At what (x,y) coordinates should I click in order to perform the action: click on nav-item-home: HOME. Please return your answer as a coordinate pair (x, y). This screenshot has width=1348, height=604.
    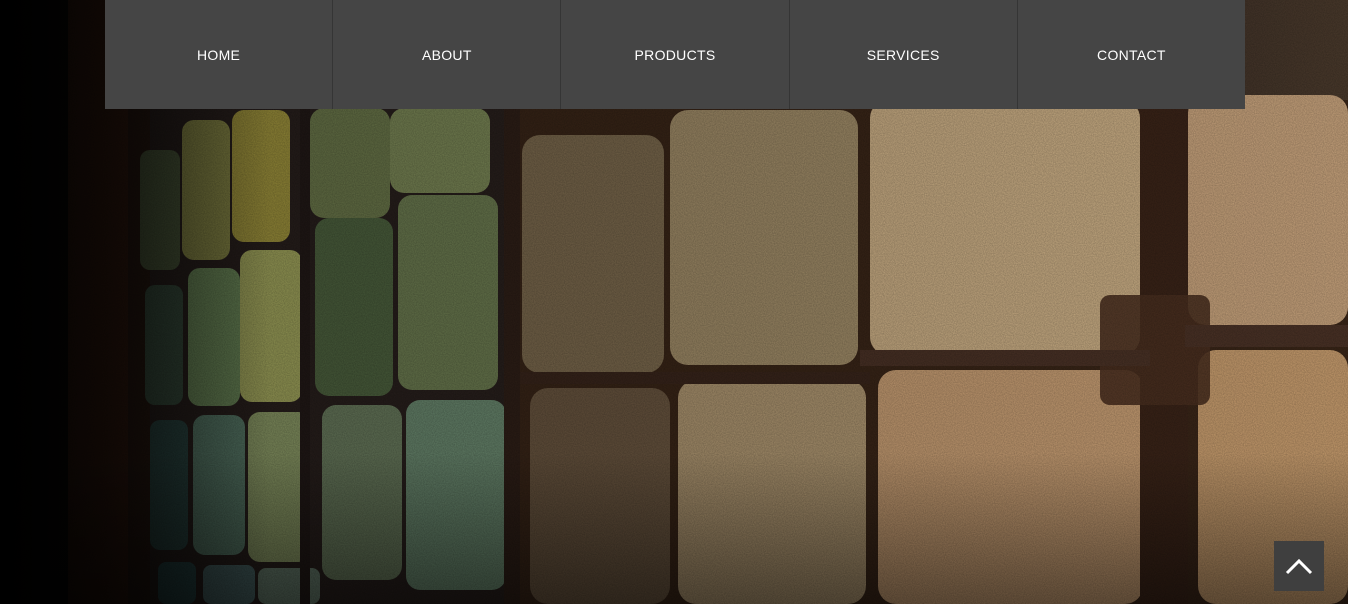
    Looking at the image, I should click on (219, 54).